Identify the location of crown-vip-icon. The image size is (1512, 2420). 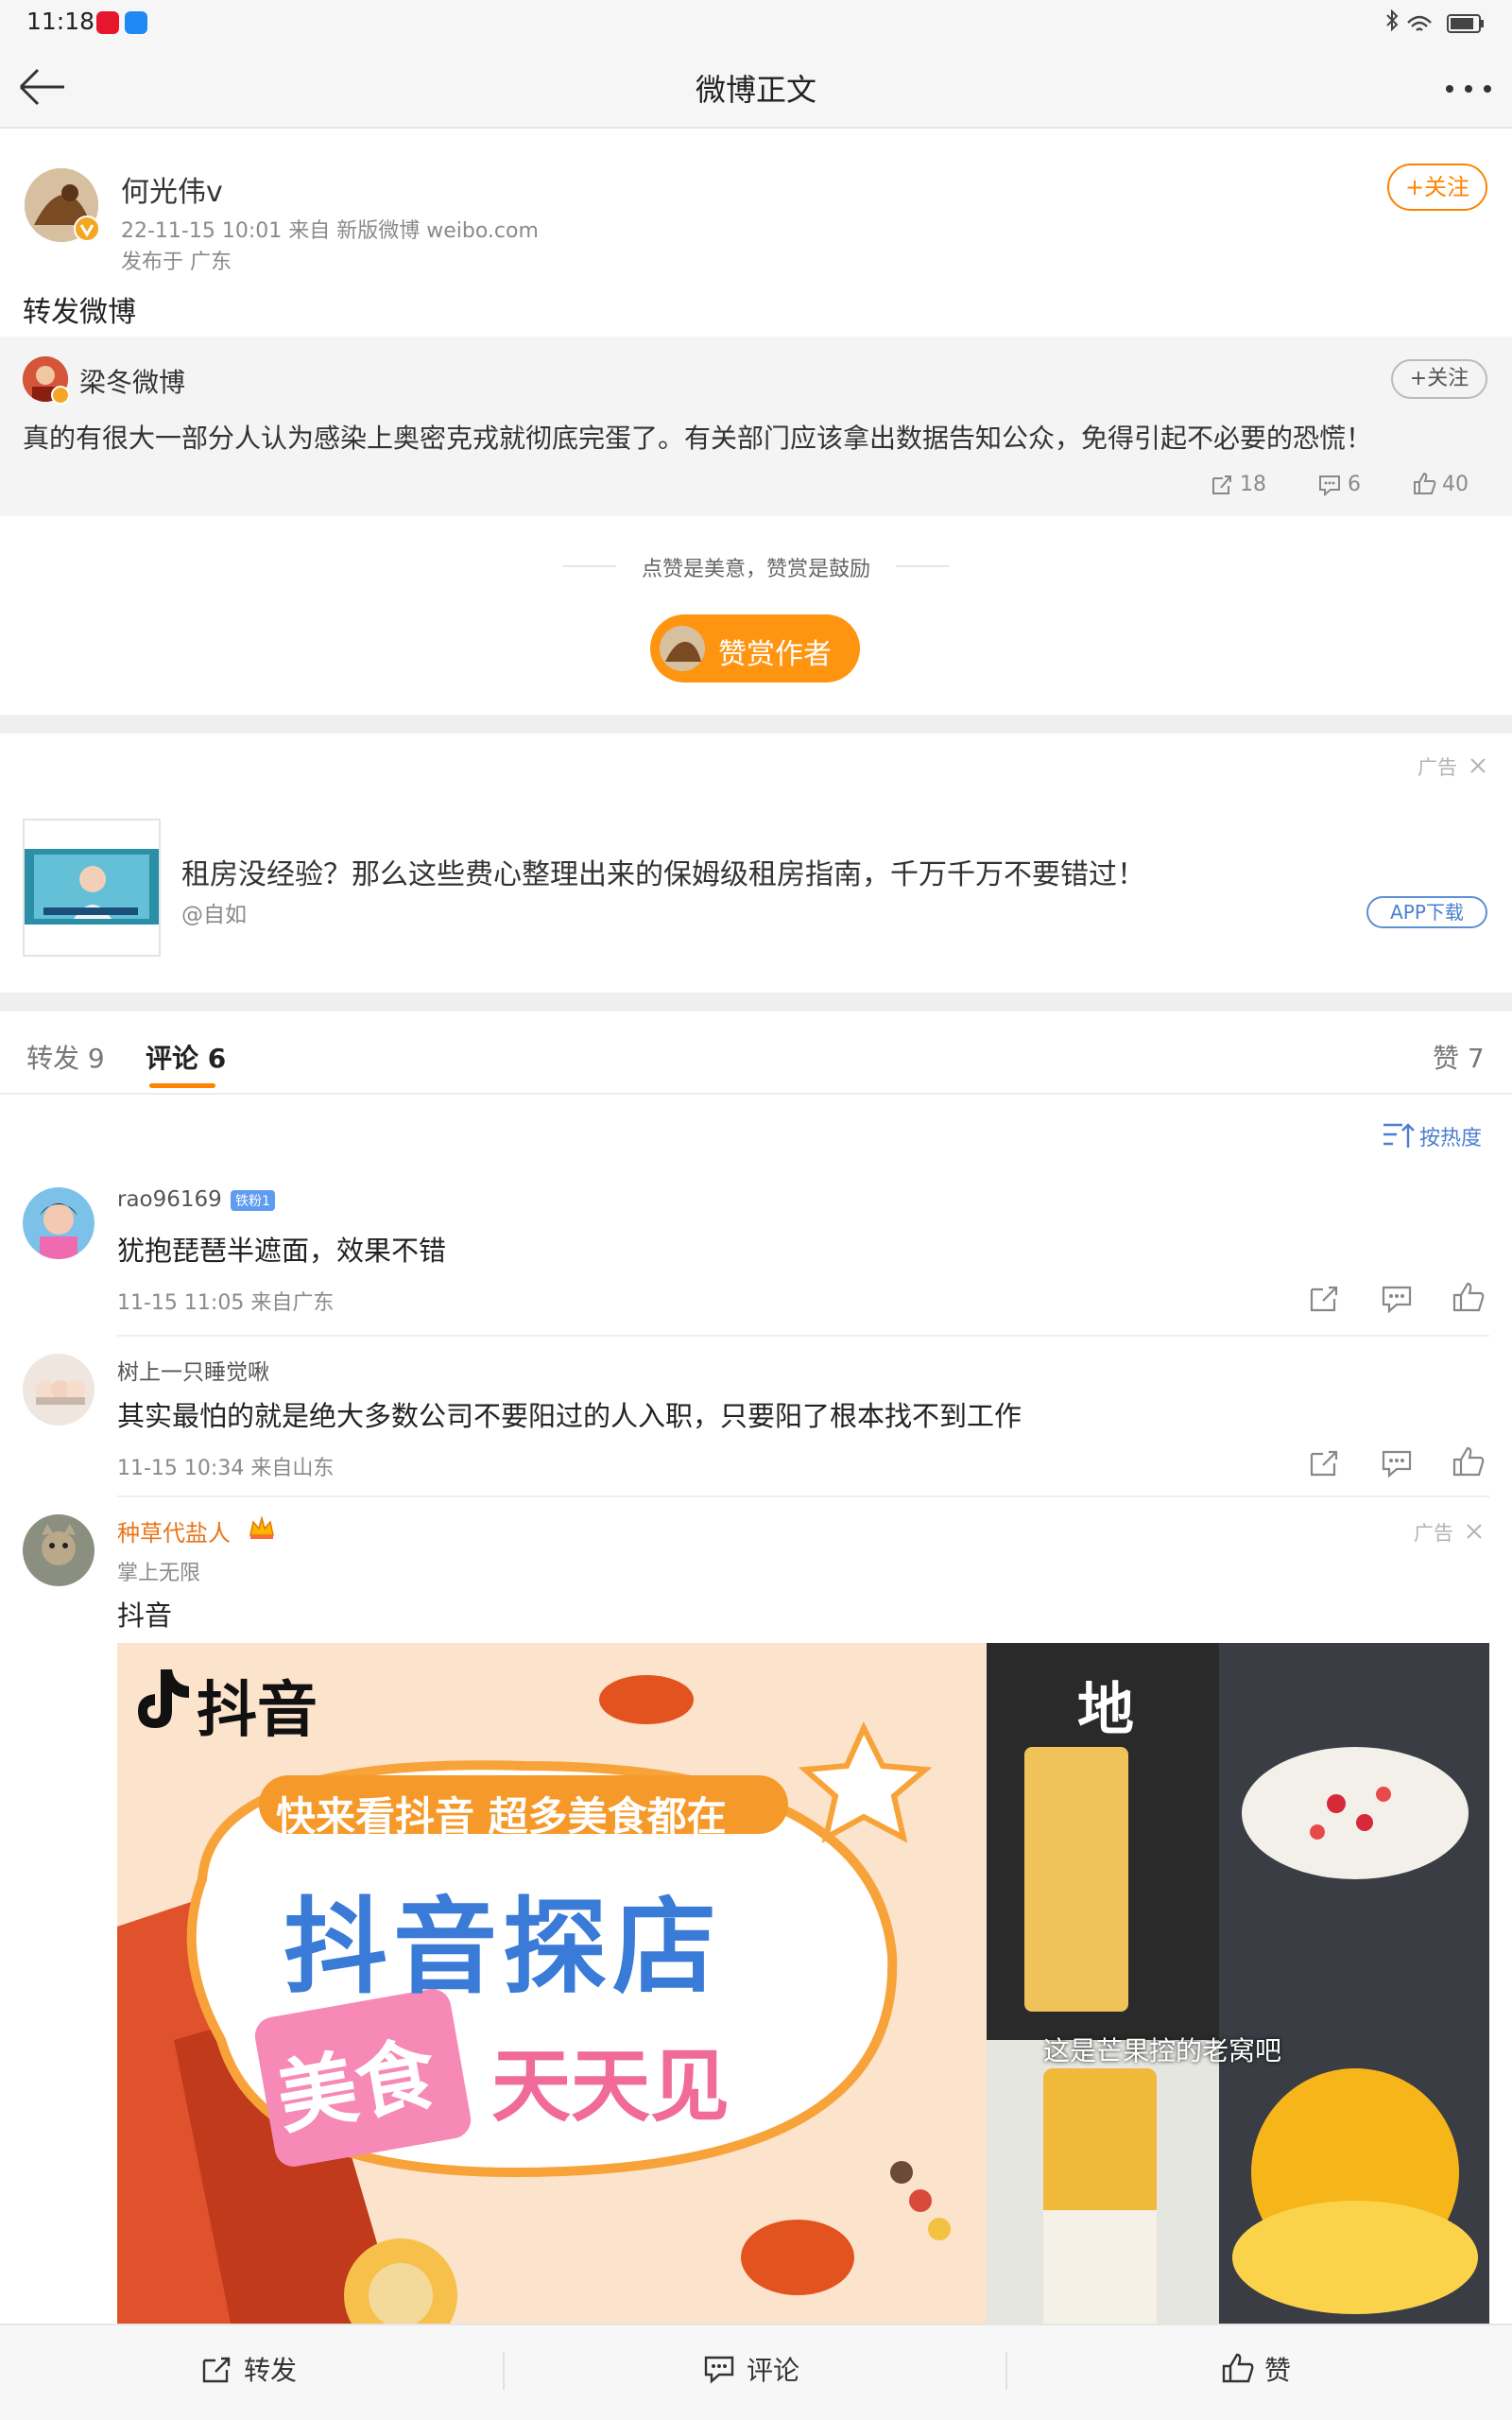
(261, 1527).